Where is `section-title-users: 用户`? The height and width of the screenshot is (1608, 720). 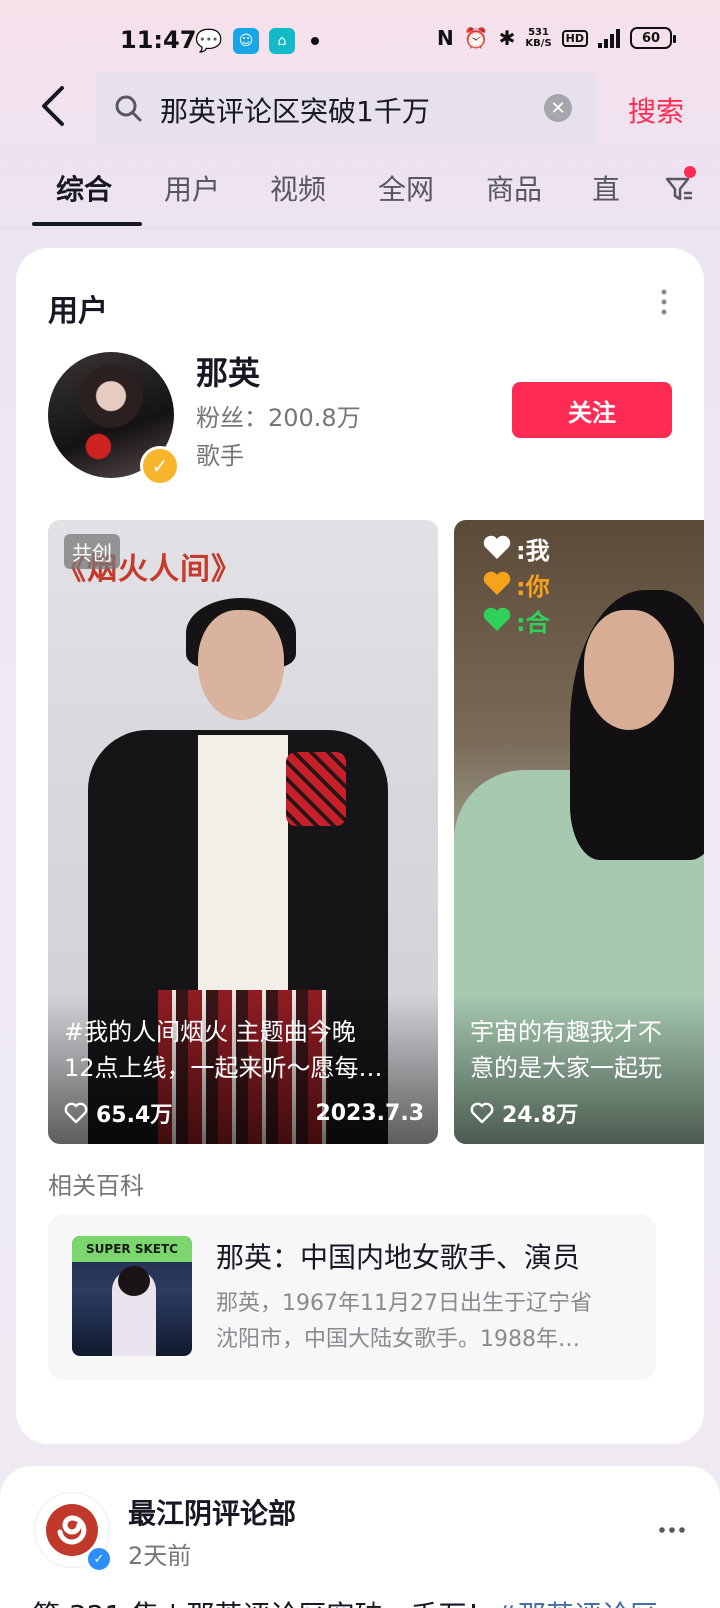 section-title-users: 用户 is located at coordinates (78, 311).